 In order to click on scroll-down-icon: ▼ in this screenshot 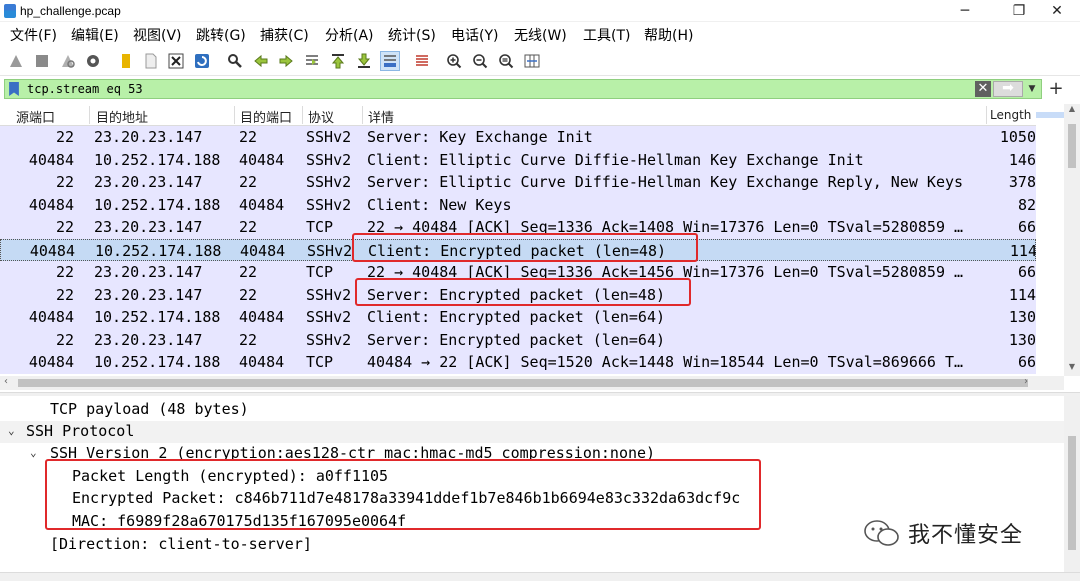, I will do `click(1072, 368)`.